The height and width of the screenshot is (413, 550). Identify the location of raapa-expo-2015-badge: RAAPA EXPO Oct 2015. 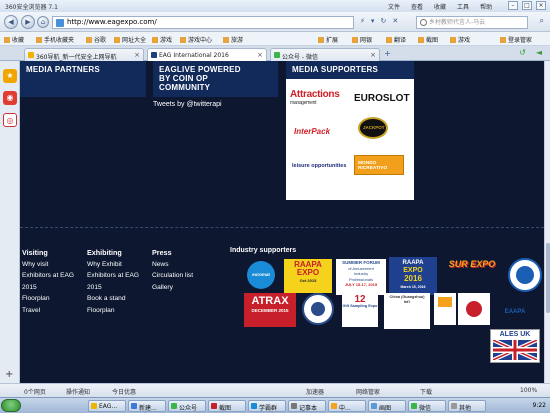
(308, 276).